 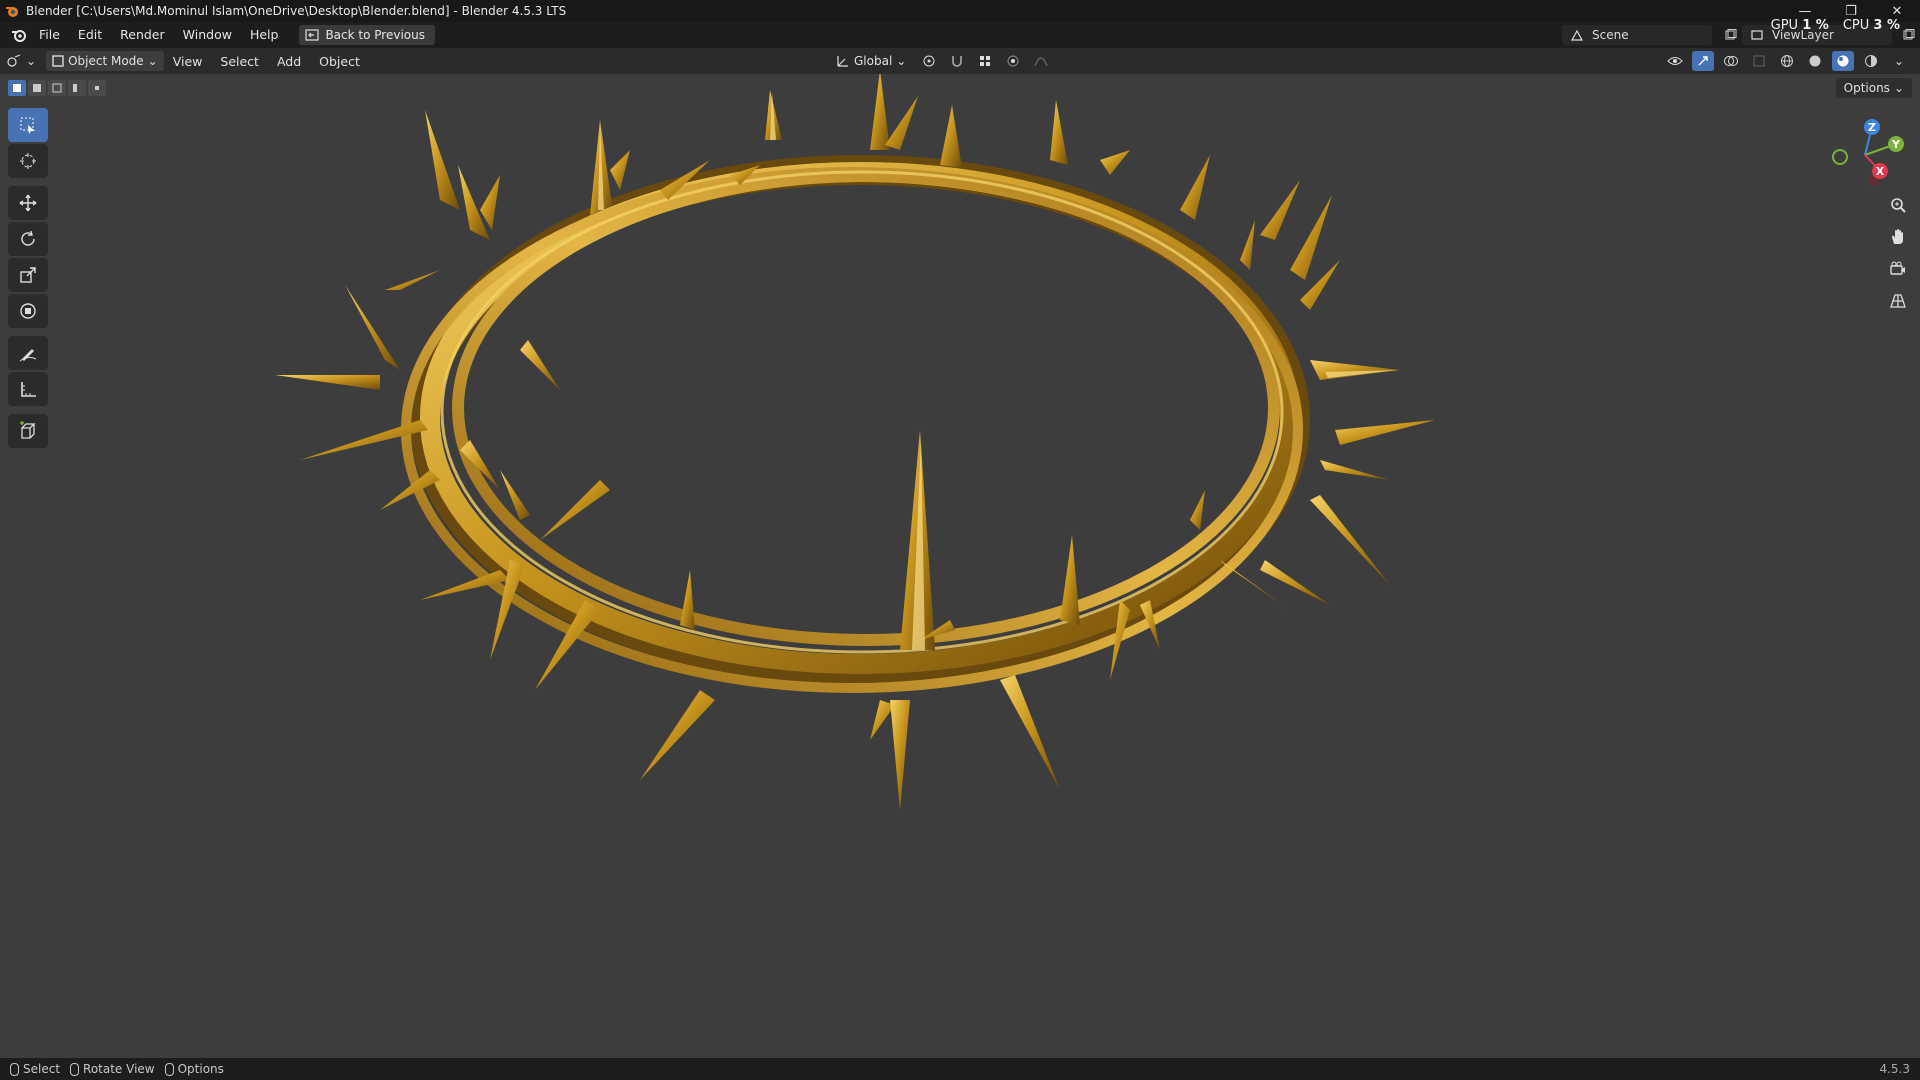 I want to click on status-options-hint: Options, so click(x=194, y=1069).